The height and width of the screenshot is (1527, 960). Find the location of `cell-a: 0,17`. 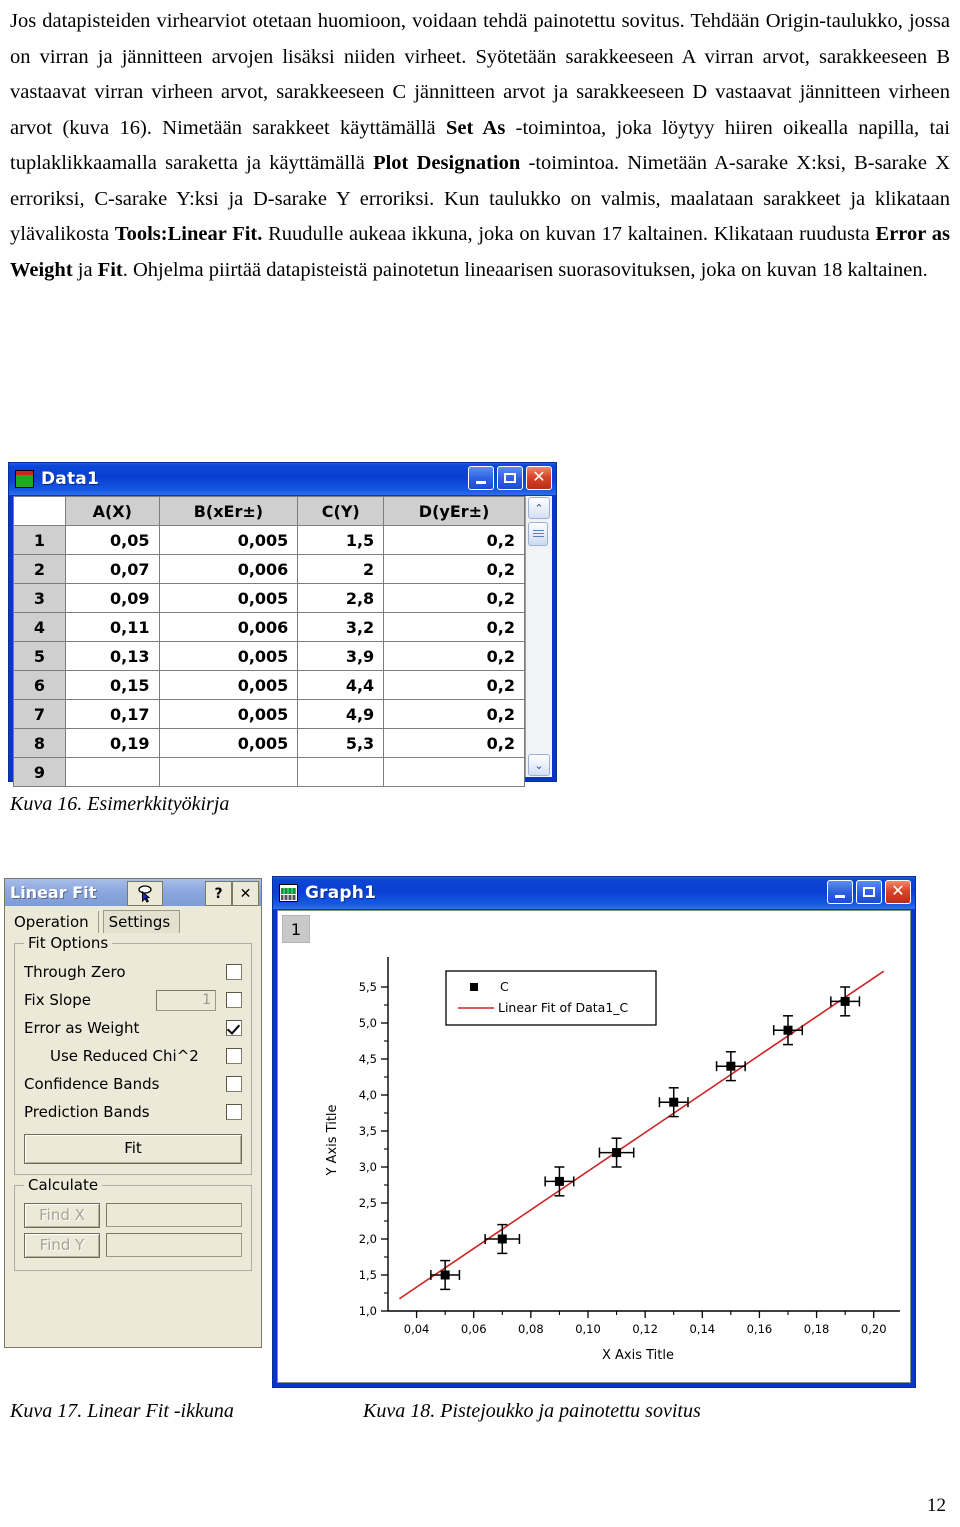

cell-a: 0,17 is located at coordinates (112, 714).